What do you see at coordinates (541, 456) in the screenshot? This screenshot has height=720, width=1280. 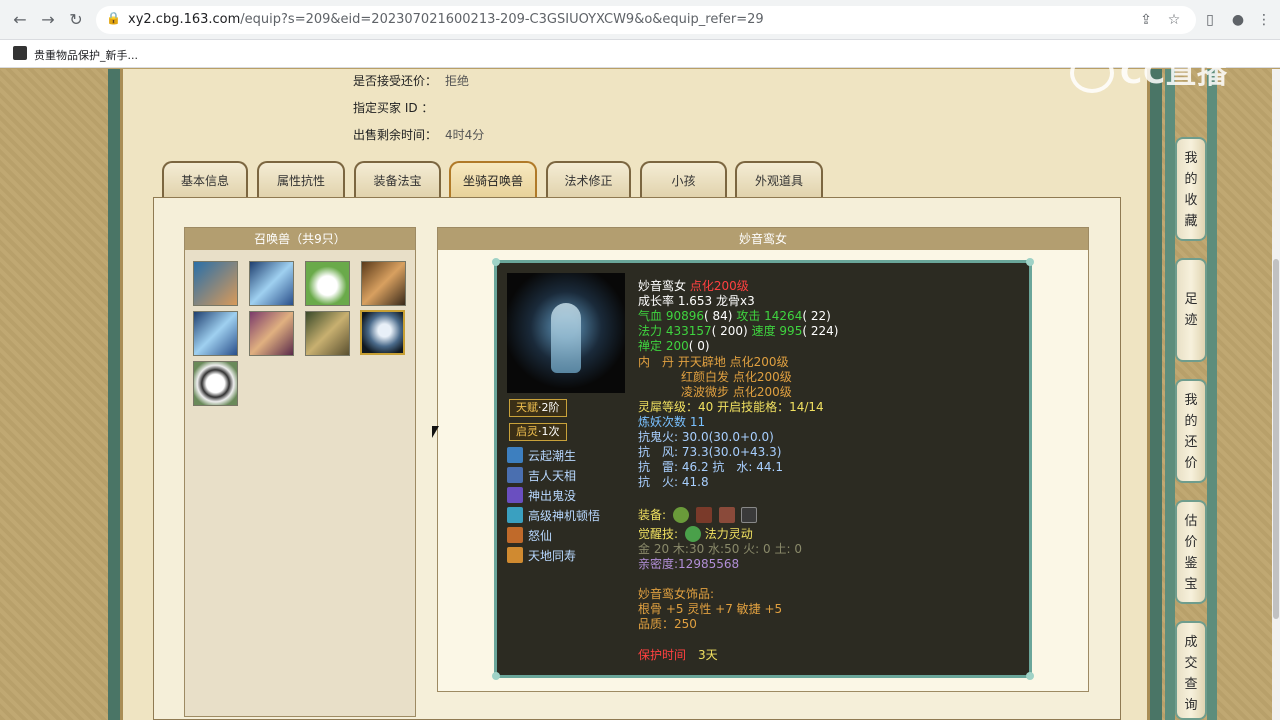 I see `skill-item: 云起潮生` at bounding box center [541, 456].